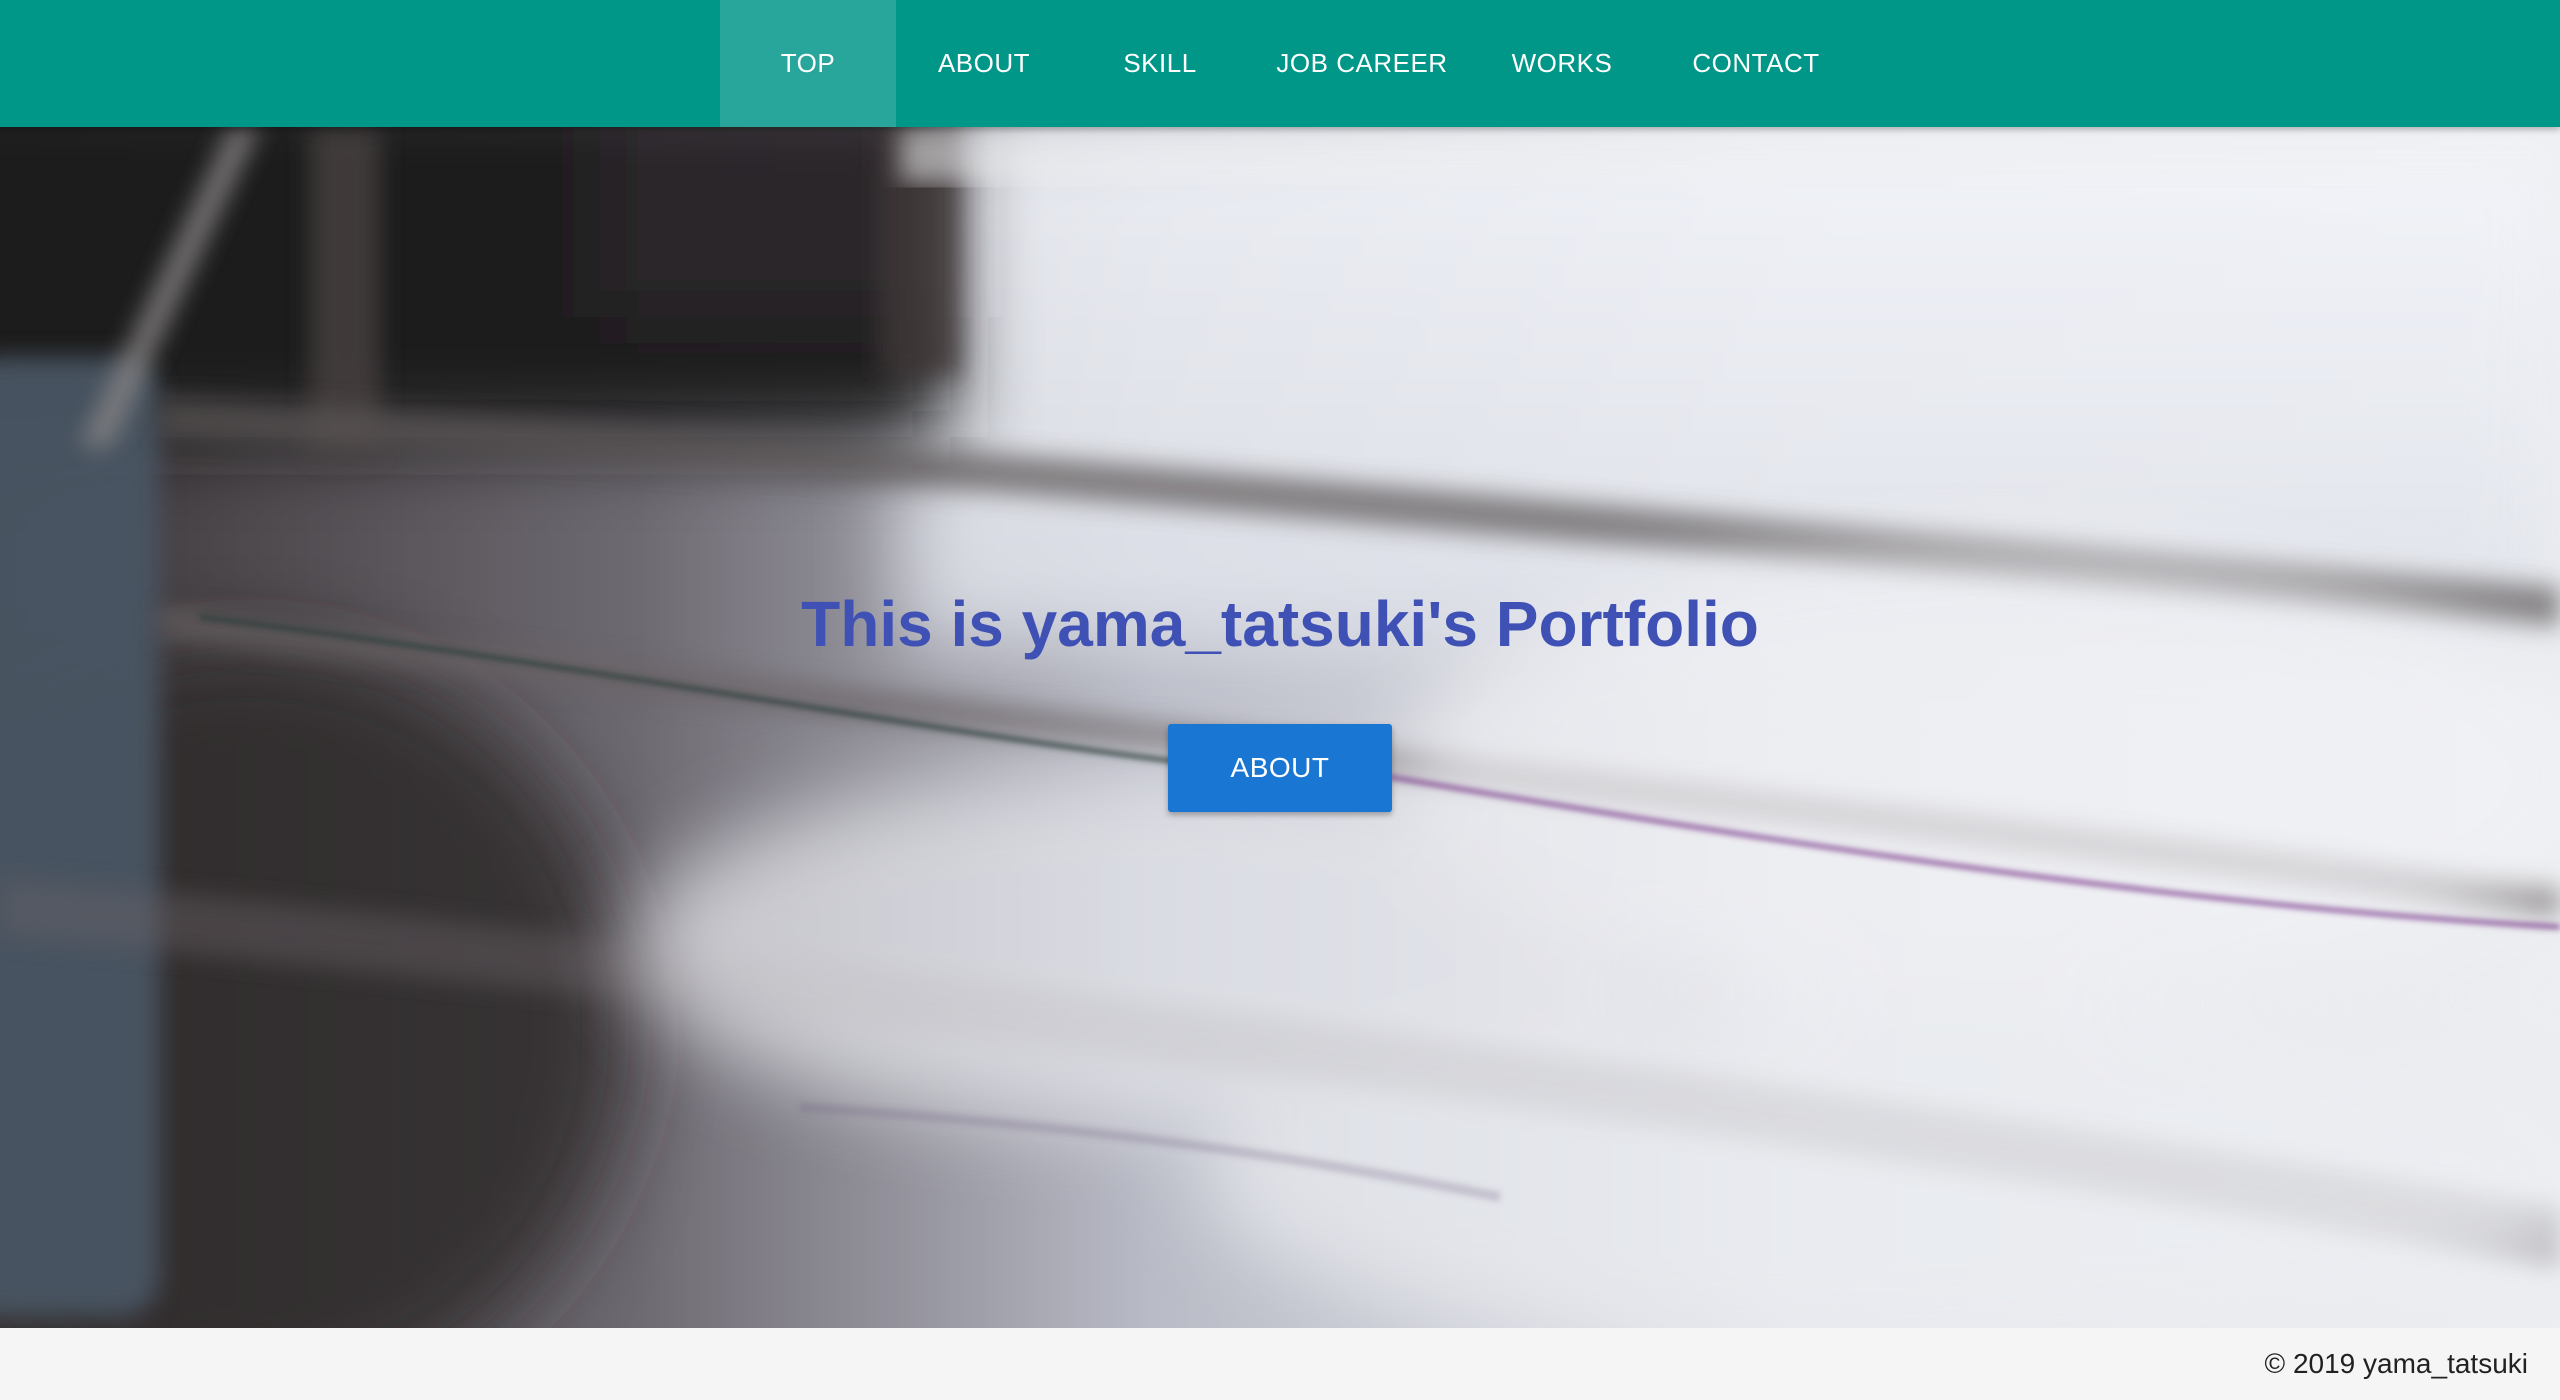 This screenshot has height=1400, width=2560. Describe the element at coordinates (2396, 1363) in the screenshot. I see `copyright-text: © 2019 yama_tatsuki` at that location.